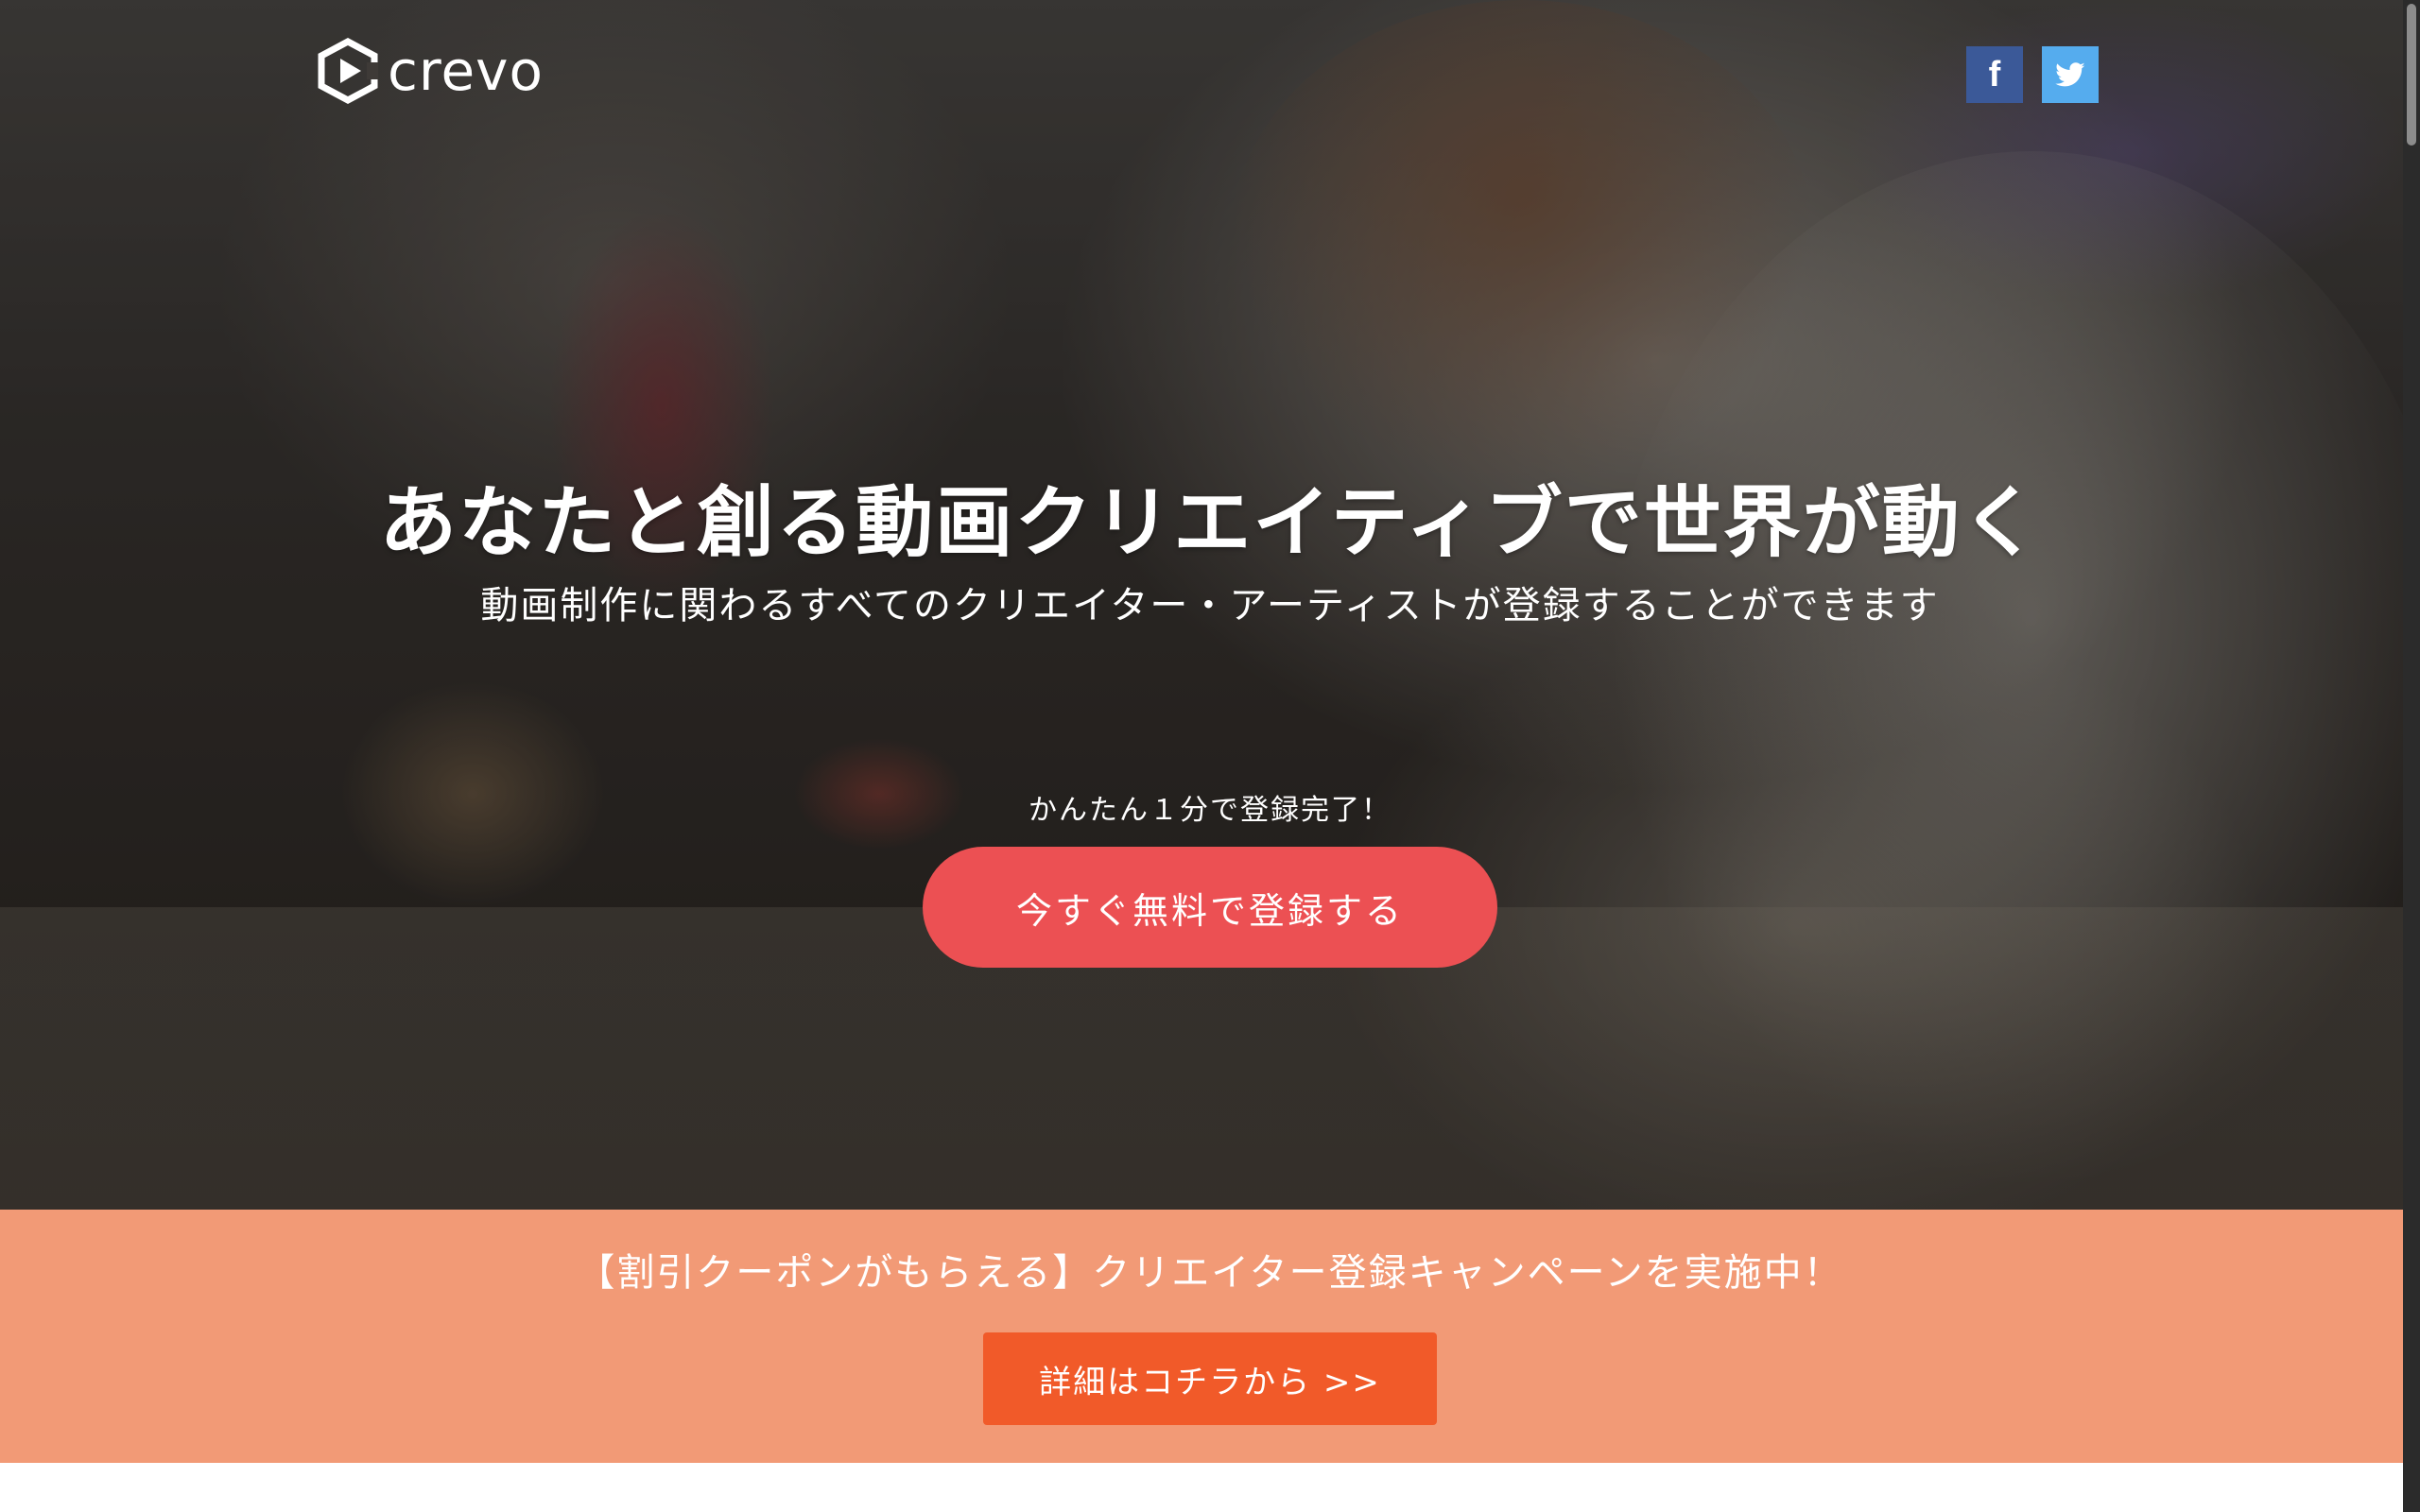 The width and height of the screenshot is (2420, 1512). Describe the element at coordinates (2411, 756) in the screenshot. I see `page-scrollbar` at that location.